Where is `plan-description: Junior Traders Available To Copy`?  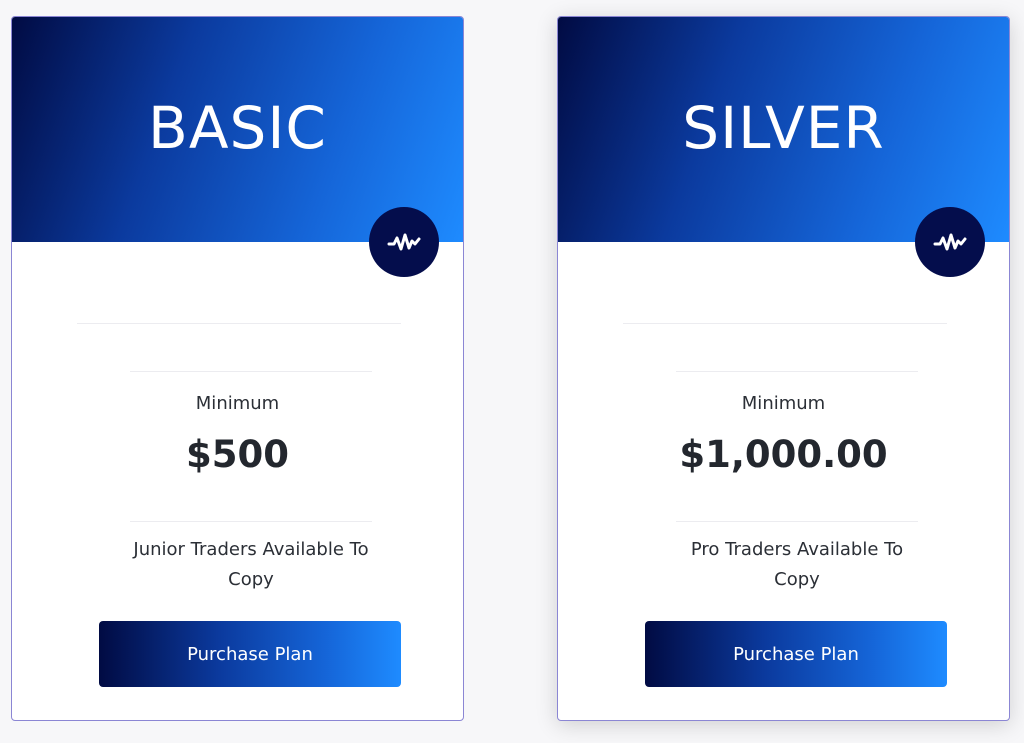
plan-description: Junior Traders Available To Copy is located at coordinates (251, 564).